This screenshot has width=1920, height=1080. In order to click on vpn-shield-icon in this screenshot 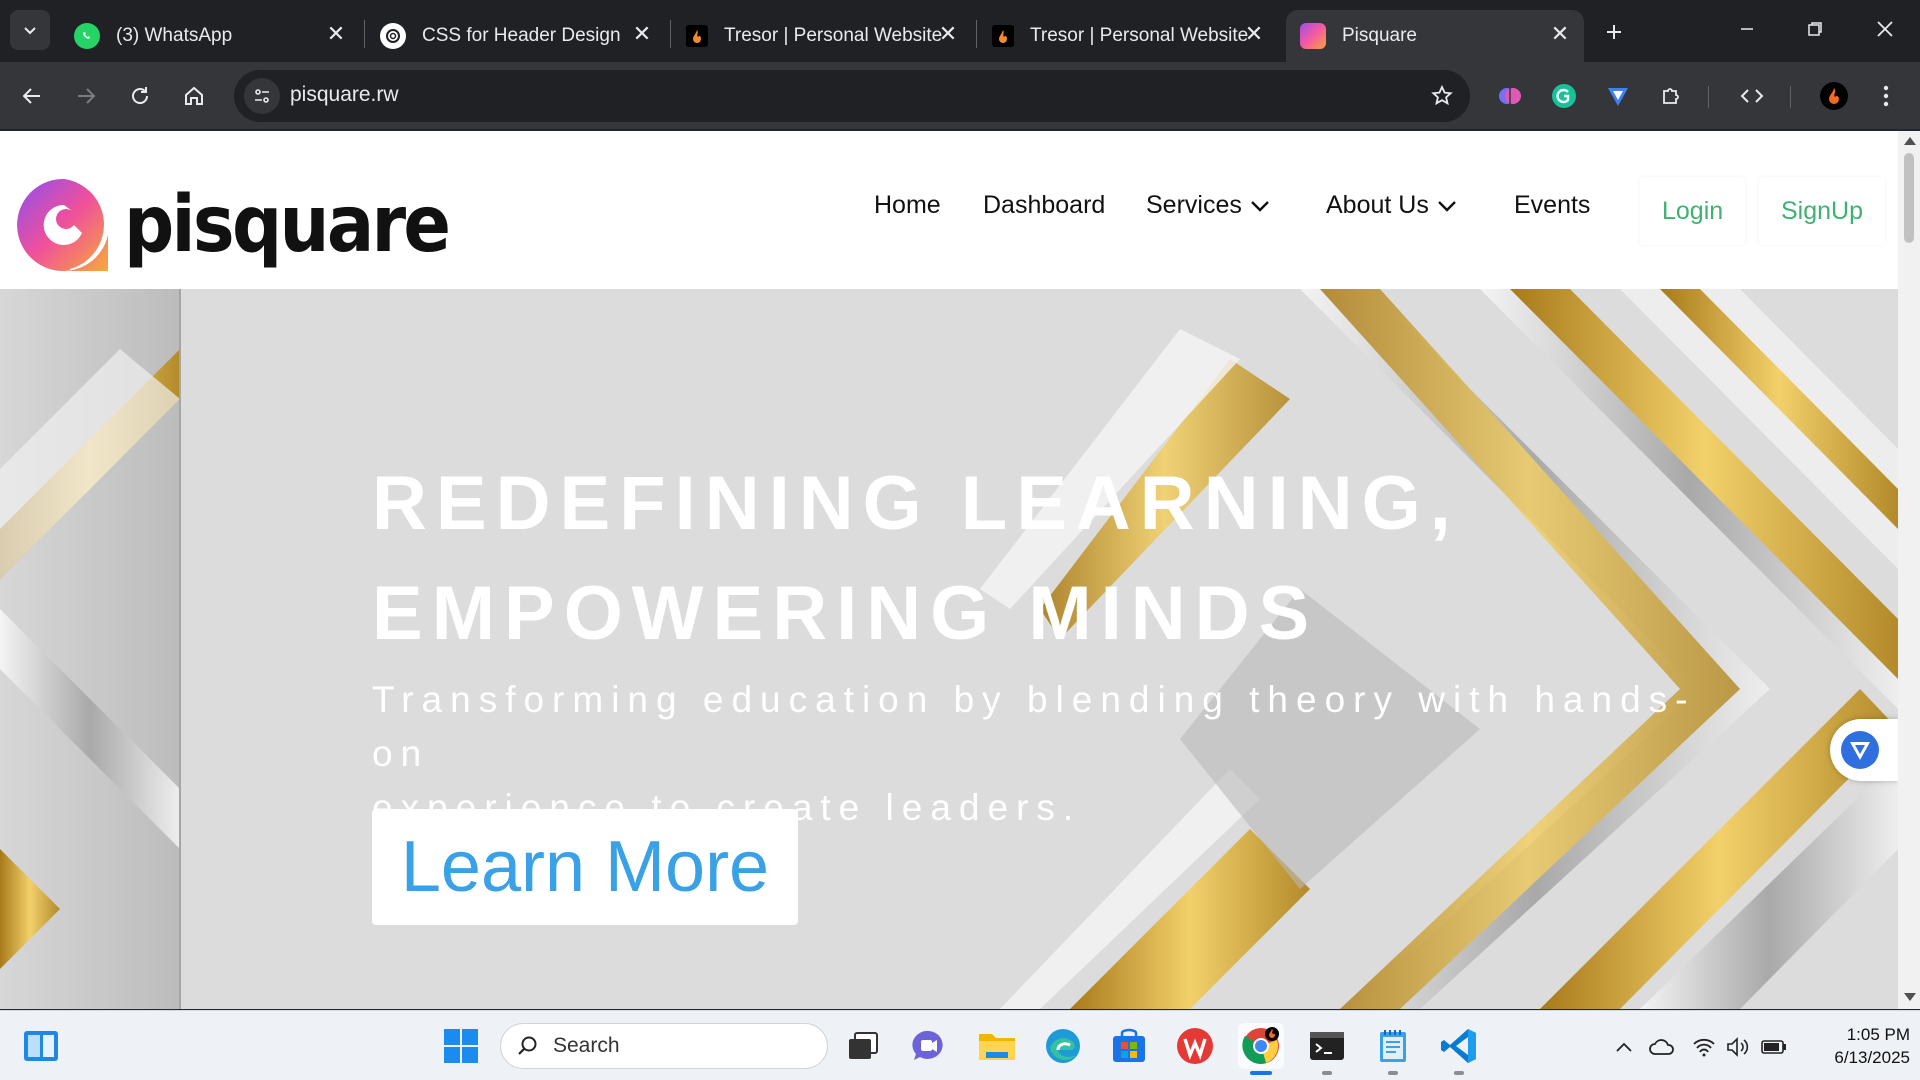, I will do `click(1860, 750)`.